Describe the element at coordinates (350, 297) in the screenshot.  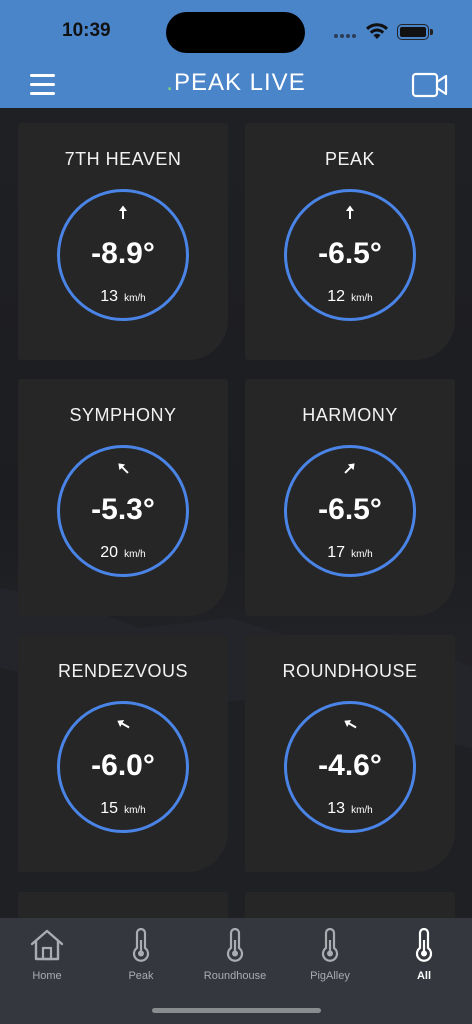
I see `wind-speed: 12 km/h` at that location.